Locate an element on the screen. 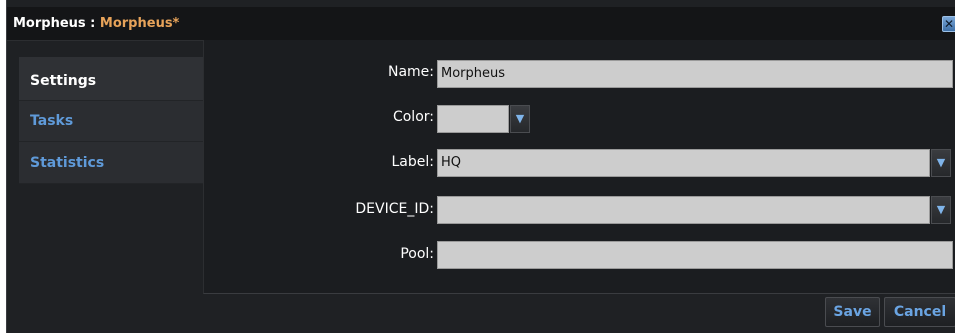  name-field: Morpheus is located at coordinates (695, 74).